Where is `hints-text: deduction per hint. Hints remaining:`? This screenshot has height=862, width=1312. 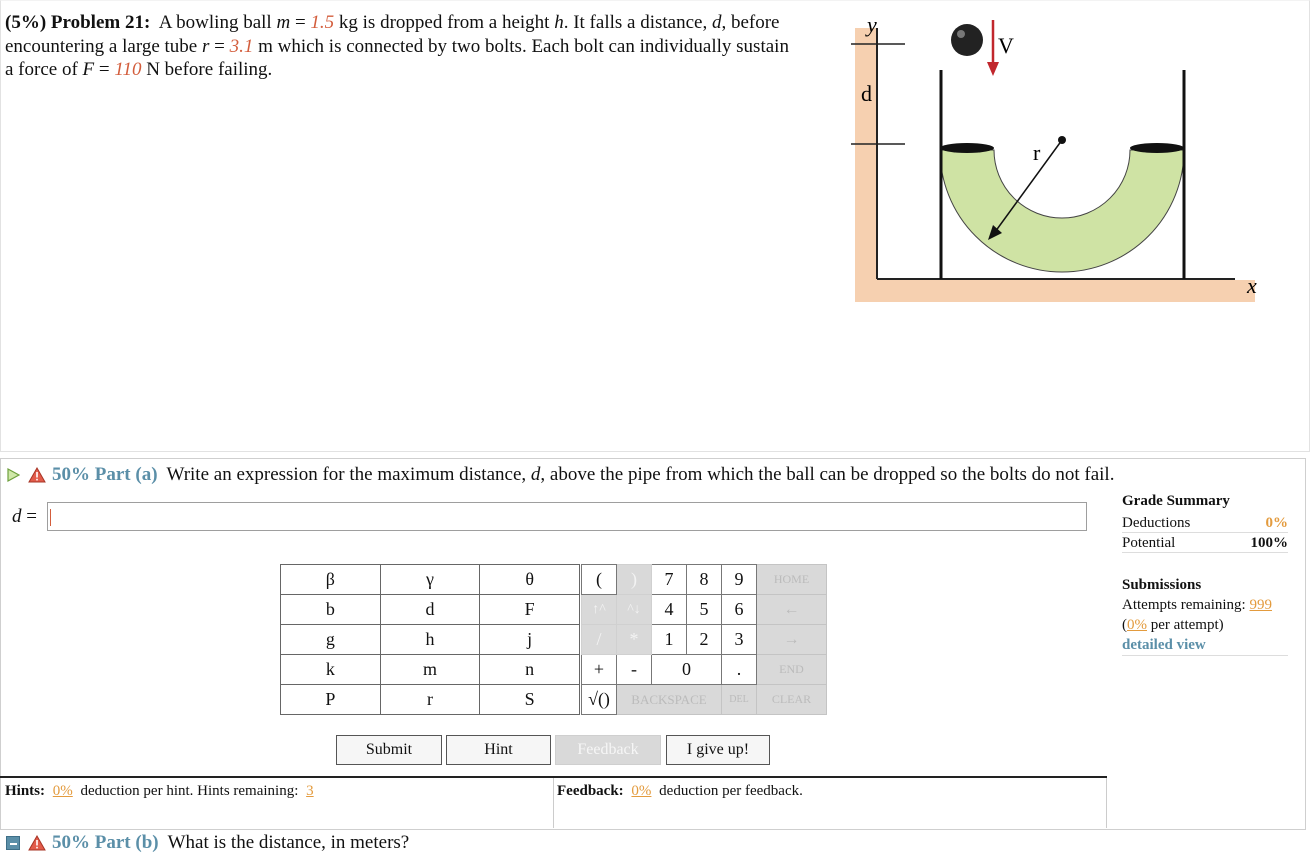 hints-text: deduction per hint. Hints remaining: is located at coordinates (189, 791).